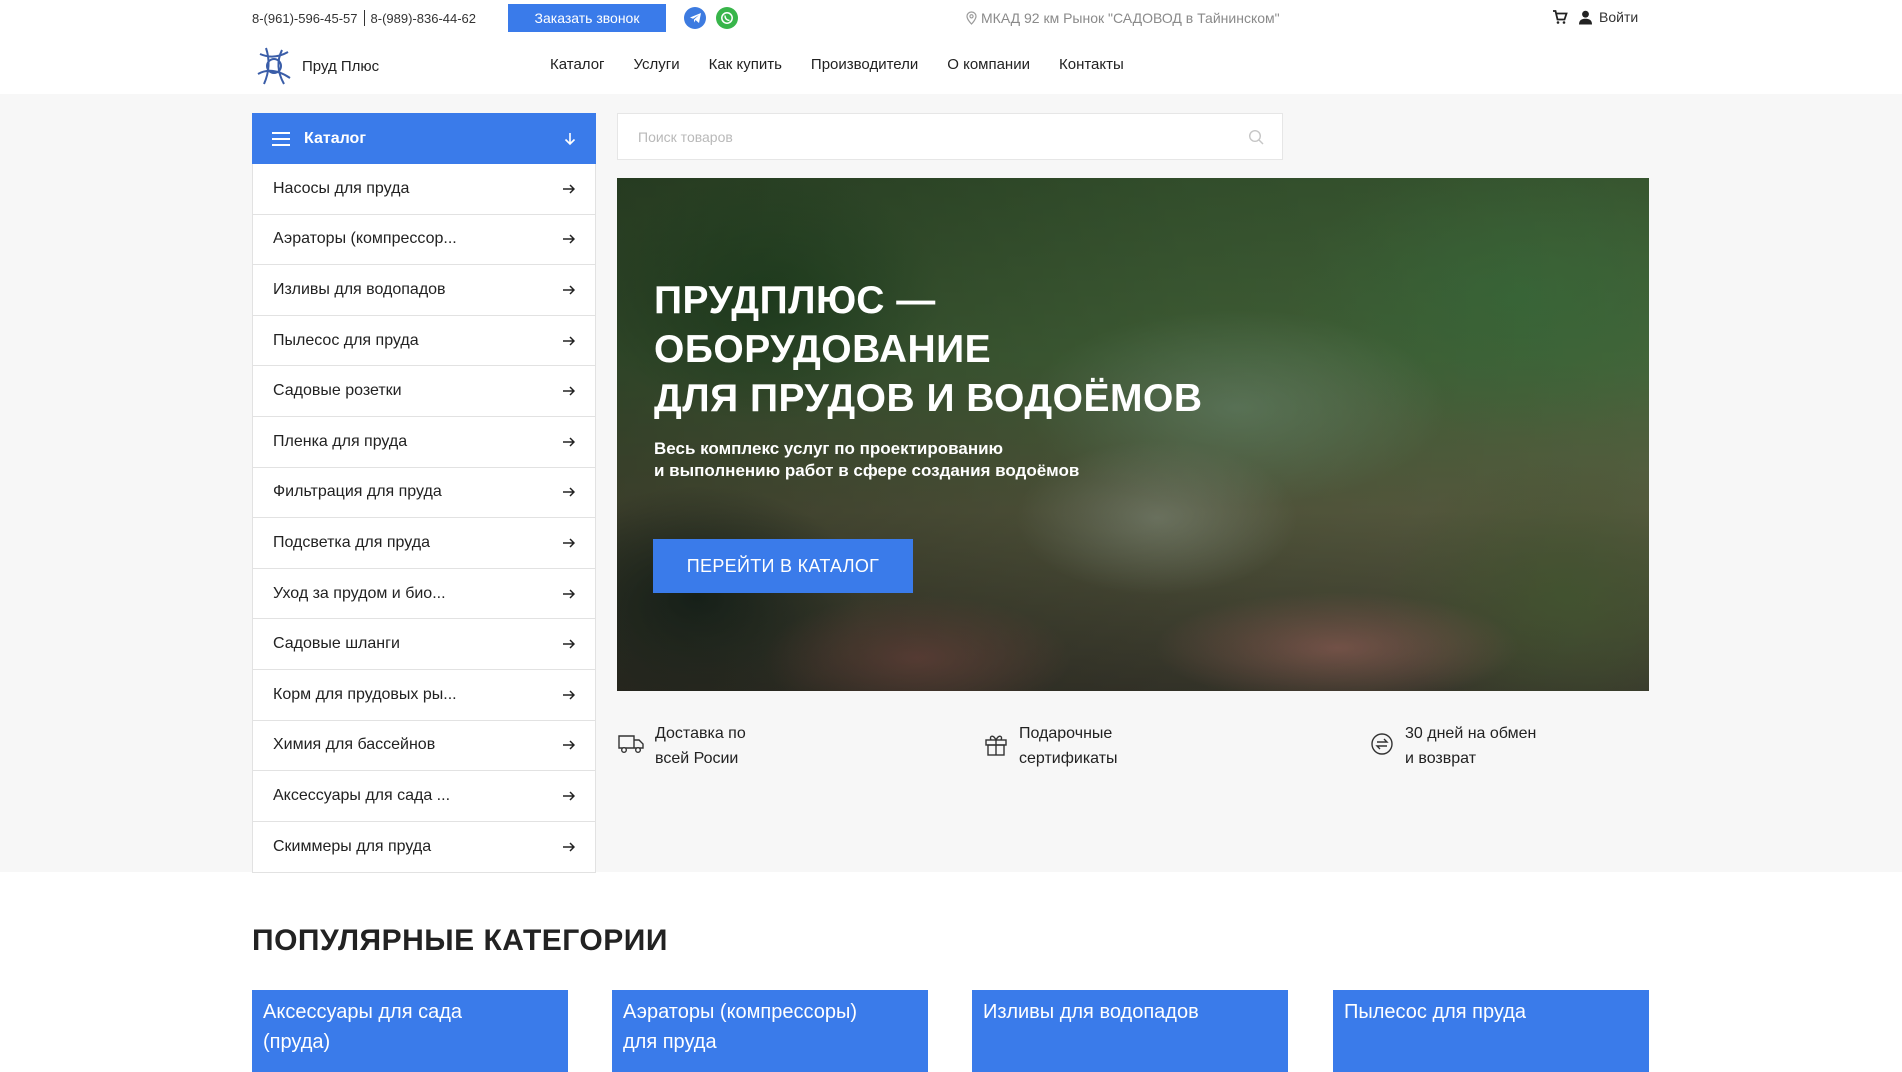 The image size is (1902, 1072). Describe the element at coordinates (864, 64) in the screenshot. I see `nav-manufacturers: Производители` at that location.